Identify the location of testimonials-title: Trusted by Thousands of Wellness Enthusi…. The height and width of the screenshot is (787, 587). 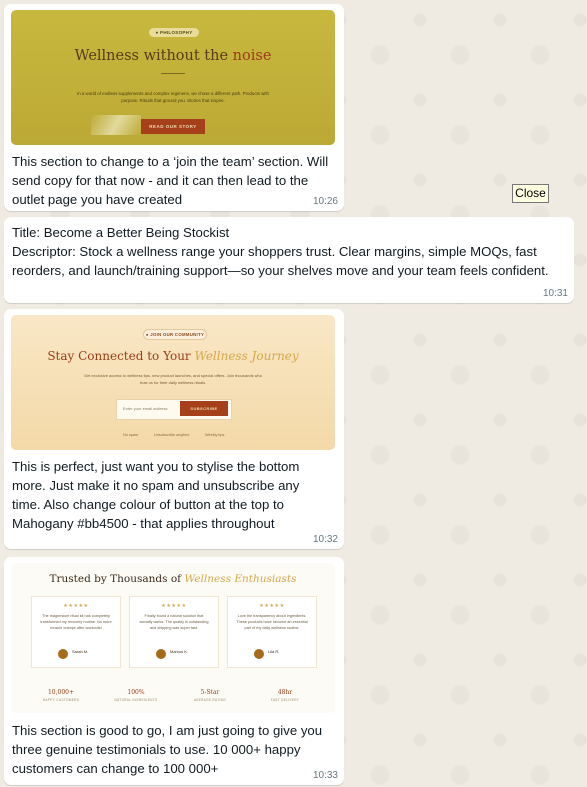
(173, 579).